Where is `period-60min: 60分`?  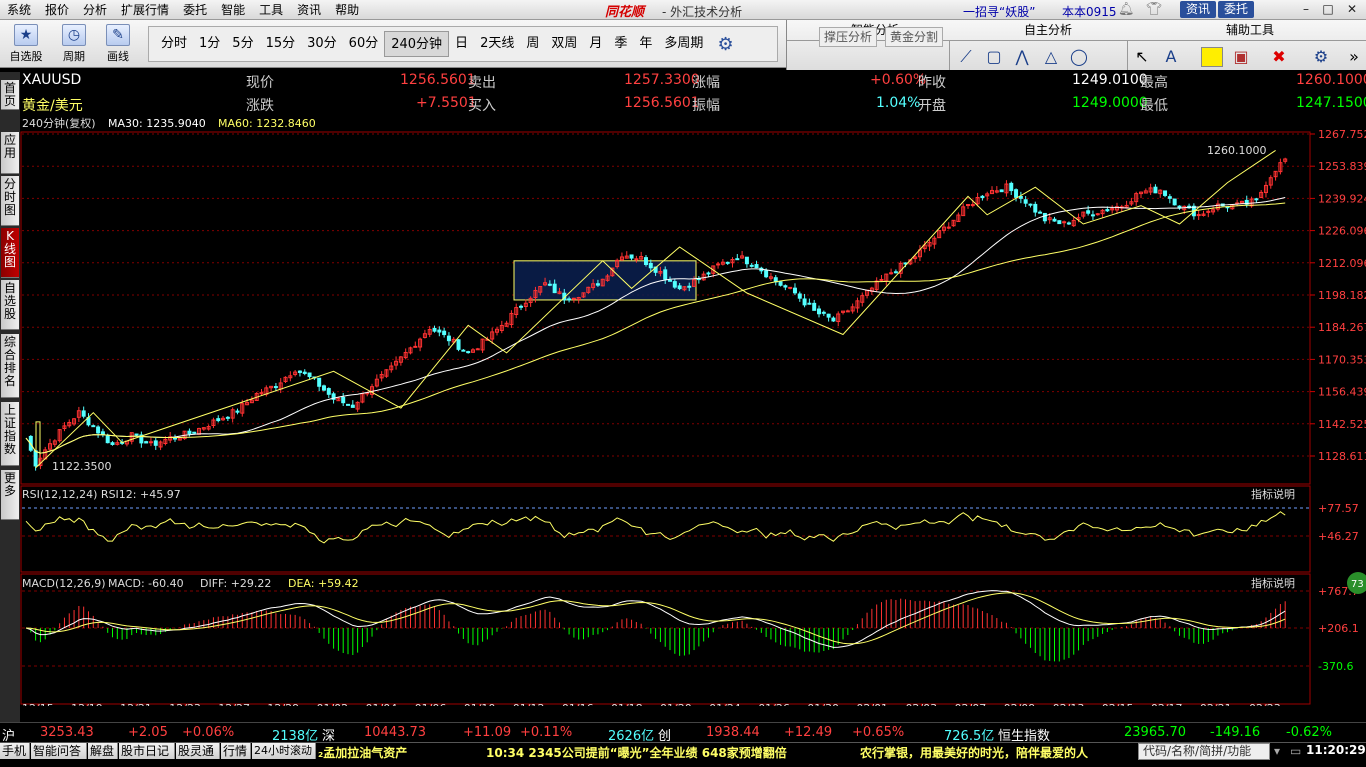 period-60min: 60分 is located at coordinates (364, 44).